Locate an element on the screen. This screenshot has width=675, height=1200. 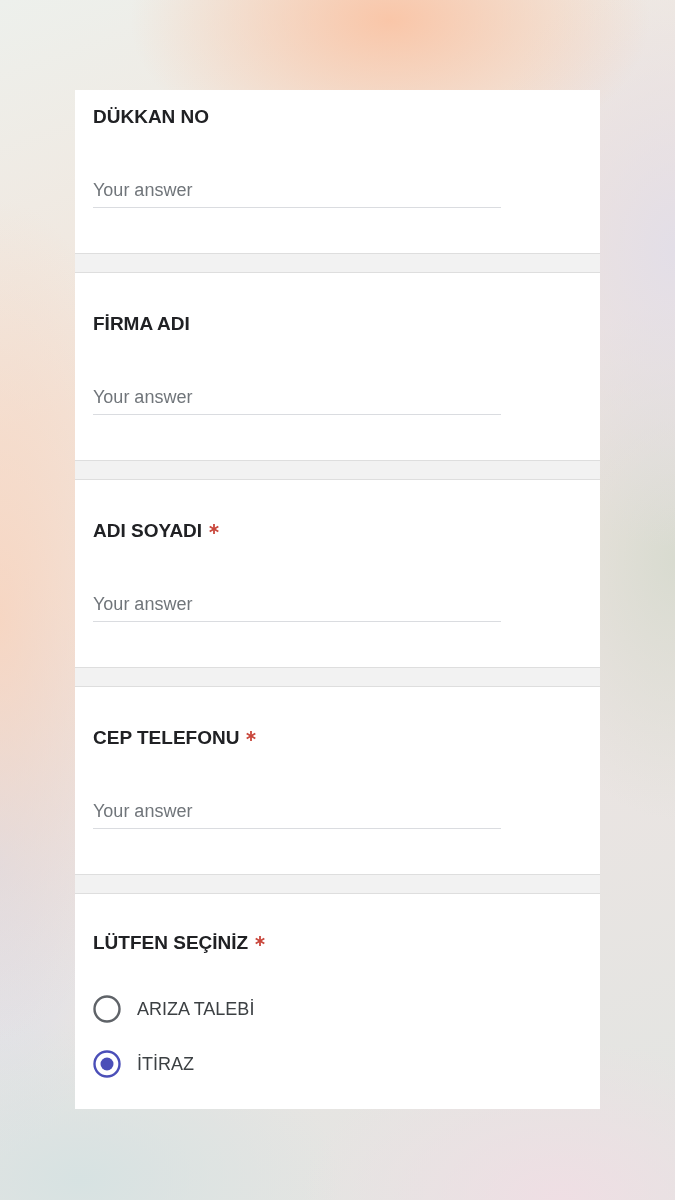
question-title: CEP TELEFONU is located at coordinates (166, 738).